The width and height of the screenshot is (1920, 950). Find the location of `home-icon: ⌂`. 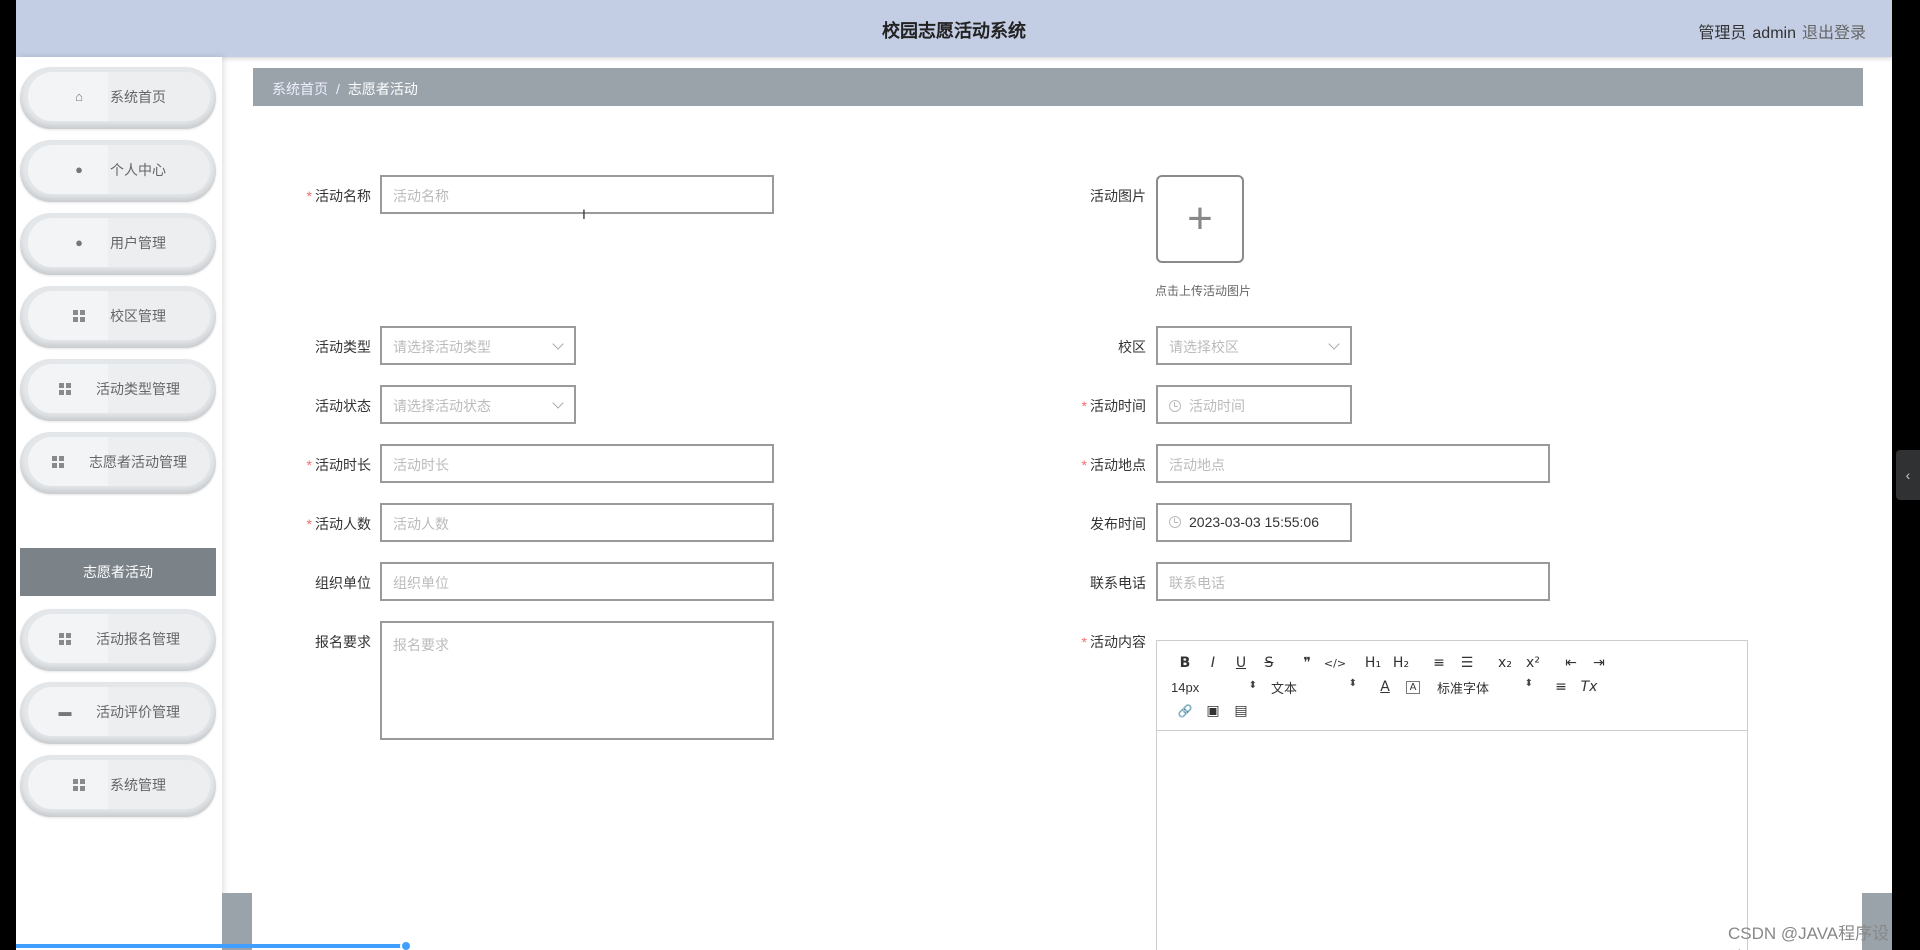

home-icon: ⌂ is located at coordinates (79, 96).